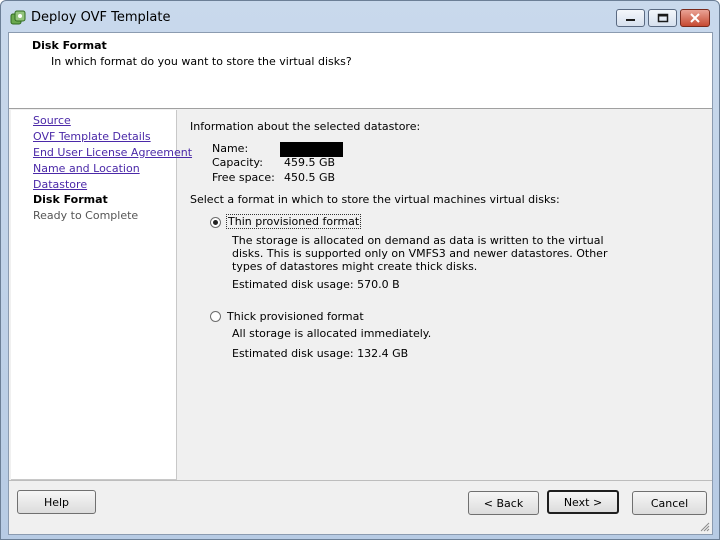 The height and width of the screenshot is (540, 720). Describe the element at coordinates (52, 120) in the screenshot. I see `nav-step-source: Source` at that location.